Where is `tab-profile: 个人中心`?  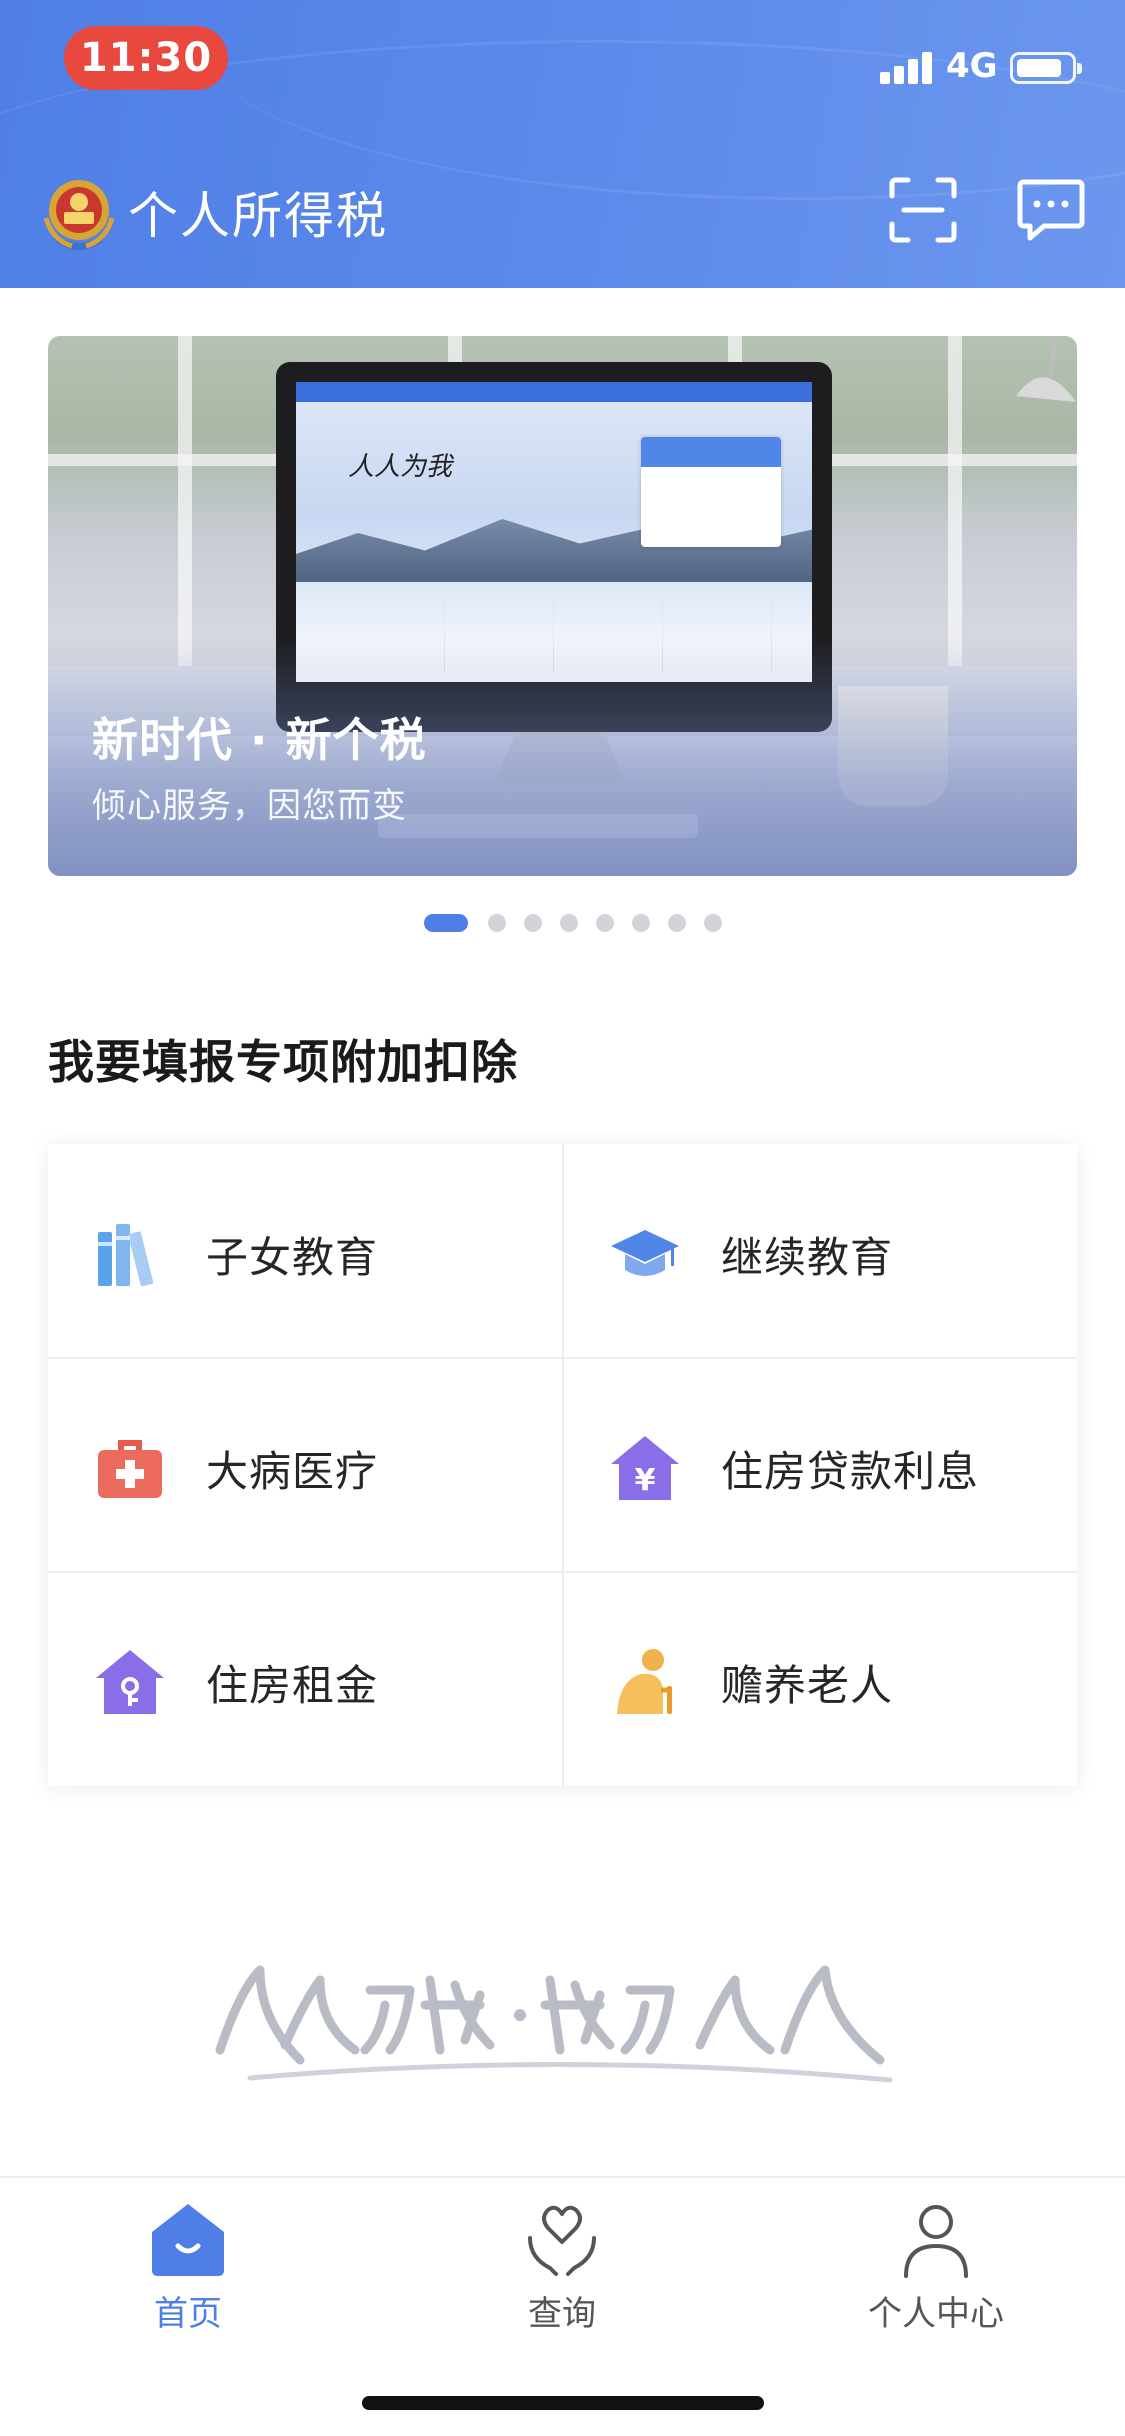
tab-profile: 个人中心 is located at coordinates (936, 2268).